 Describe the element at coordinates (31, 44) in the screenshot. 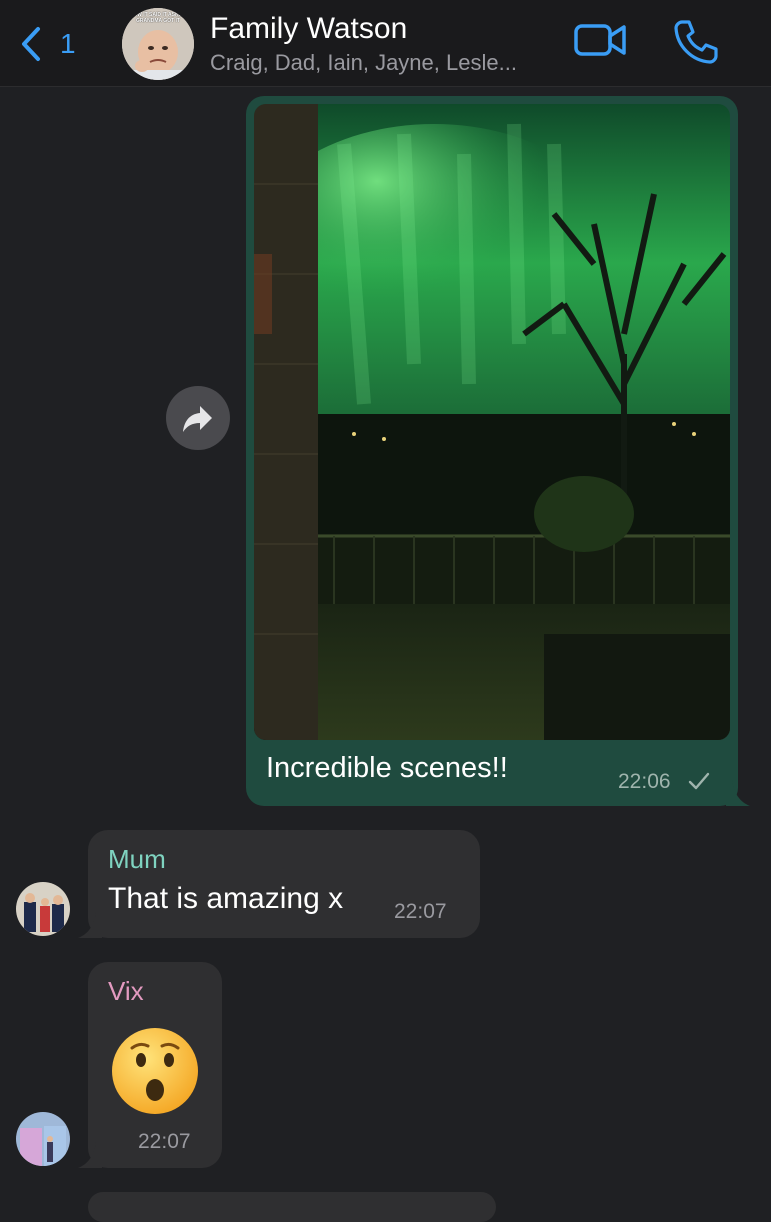

I see `chevron-left-icon` at that location.